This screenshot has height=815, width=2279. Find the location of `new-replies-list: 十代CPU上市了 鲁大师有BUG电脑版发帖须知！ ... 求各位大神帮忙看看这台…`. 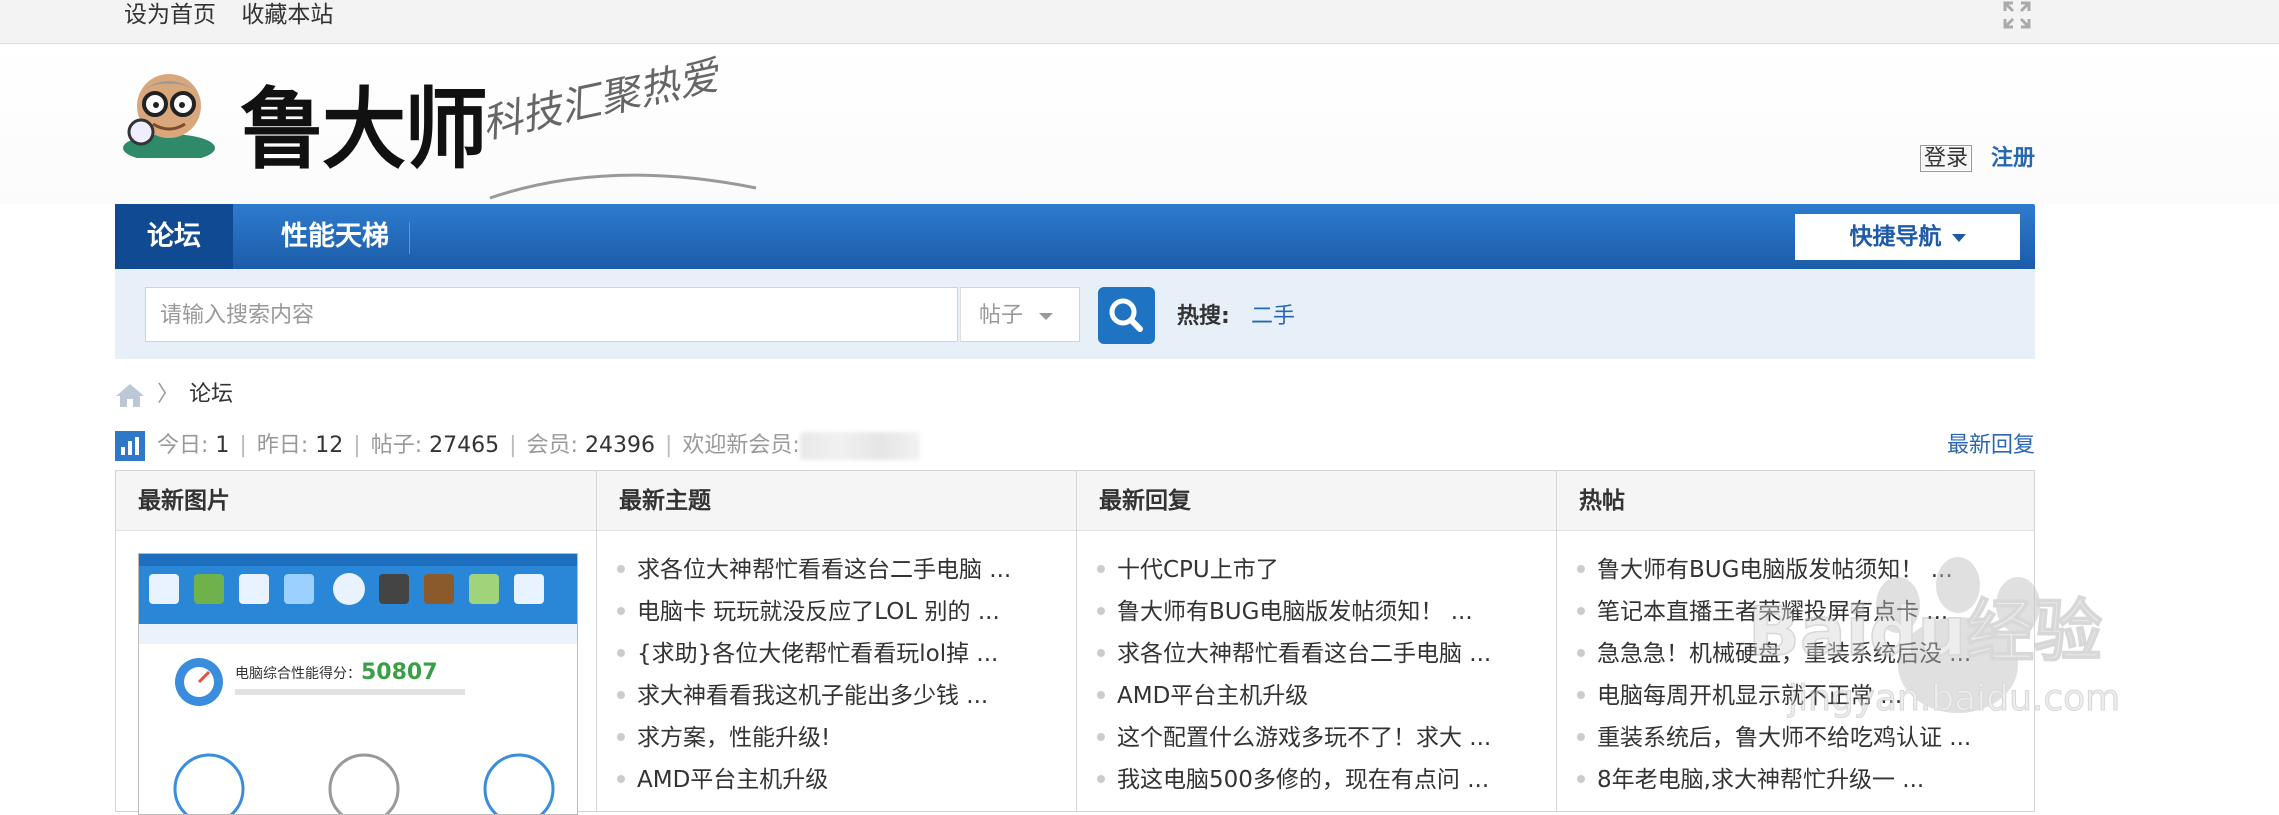

new-replies-list: 十代CPU上市了 鲁大师有BUG电脑版发帖须知！ ... 求各位大神帮忙看看这台… is located at coordinates (1294, 675).